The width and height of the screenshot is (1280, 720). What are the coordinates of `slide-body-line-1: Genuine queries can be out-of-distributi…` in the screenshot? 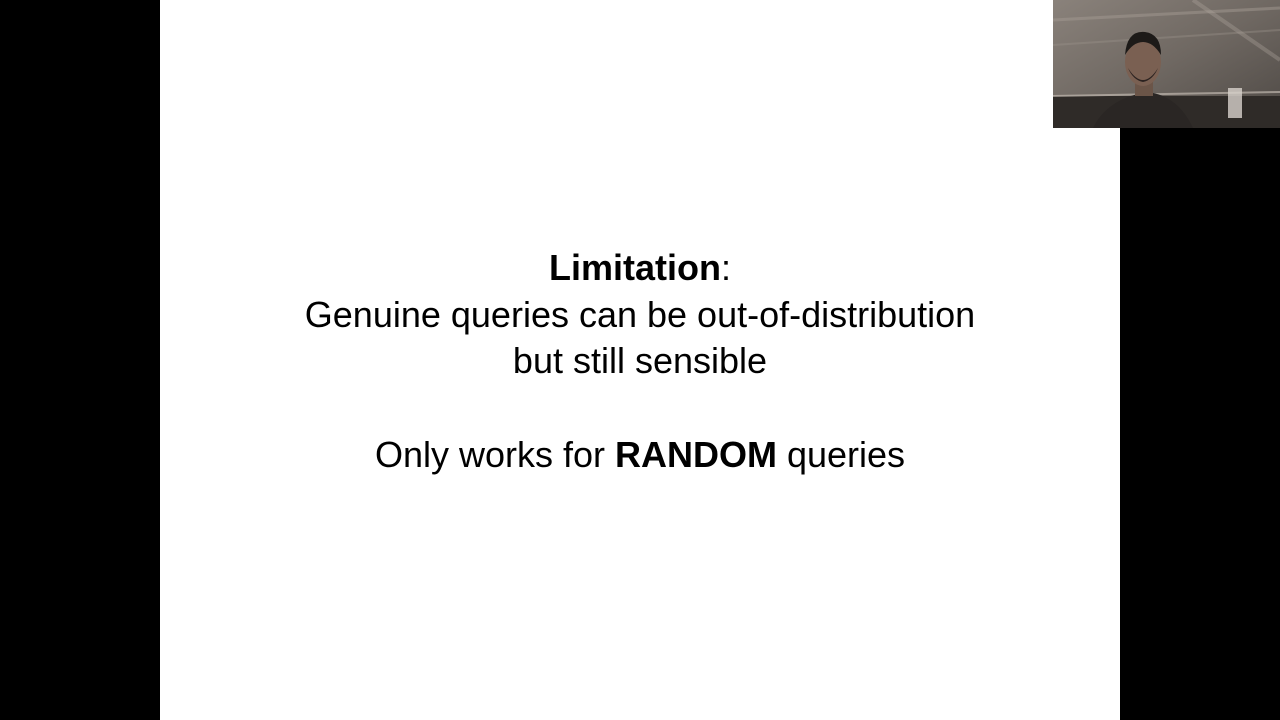 It's located at (640, 314).